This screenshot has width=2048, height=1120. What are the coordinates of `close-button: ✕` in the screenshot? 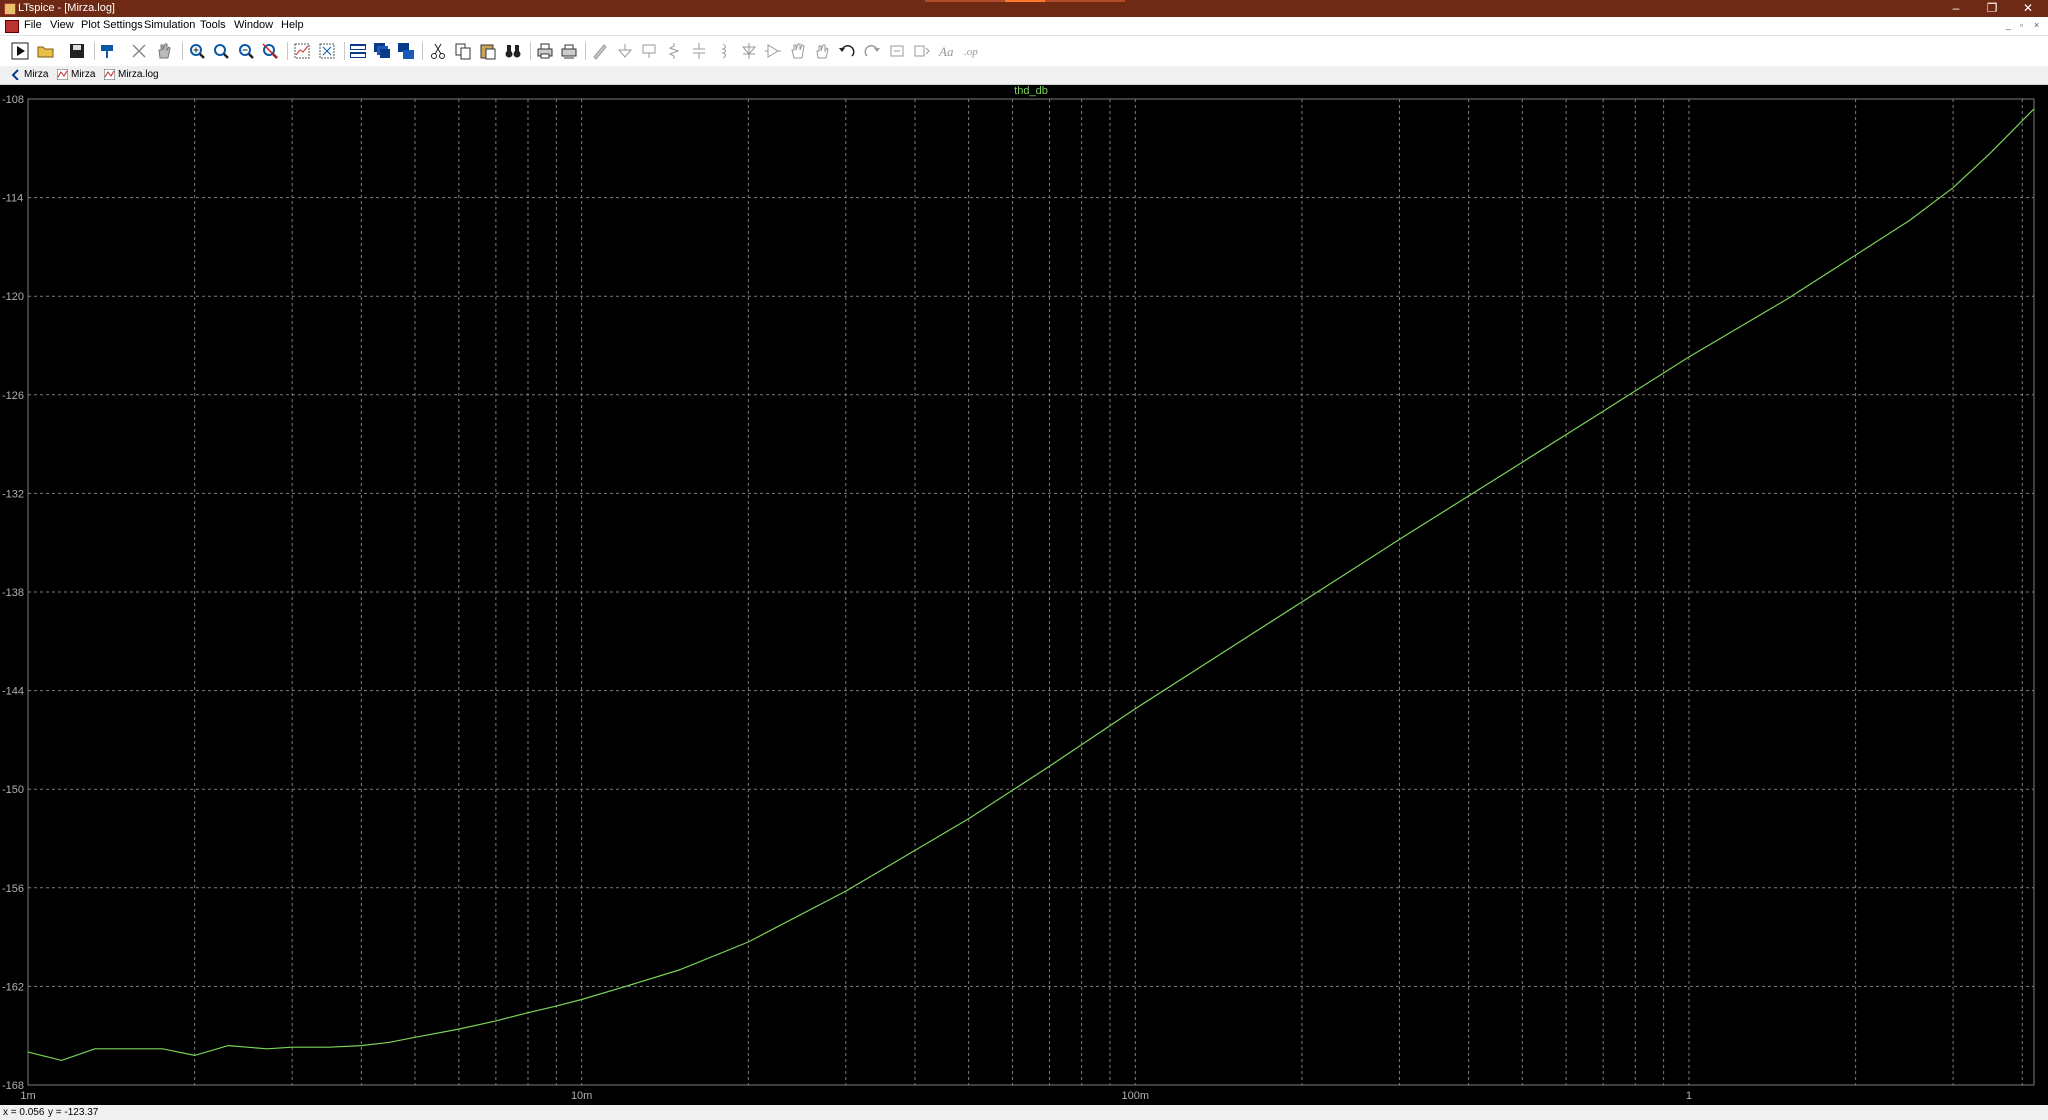 It's located at (2028, 8).